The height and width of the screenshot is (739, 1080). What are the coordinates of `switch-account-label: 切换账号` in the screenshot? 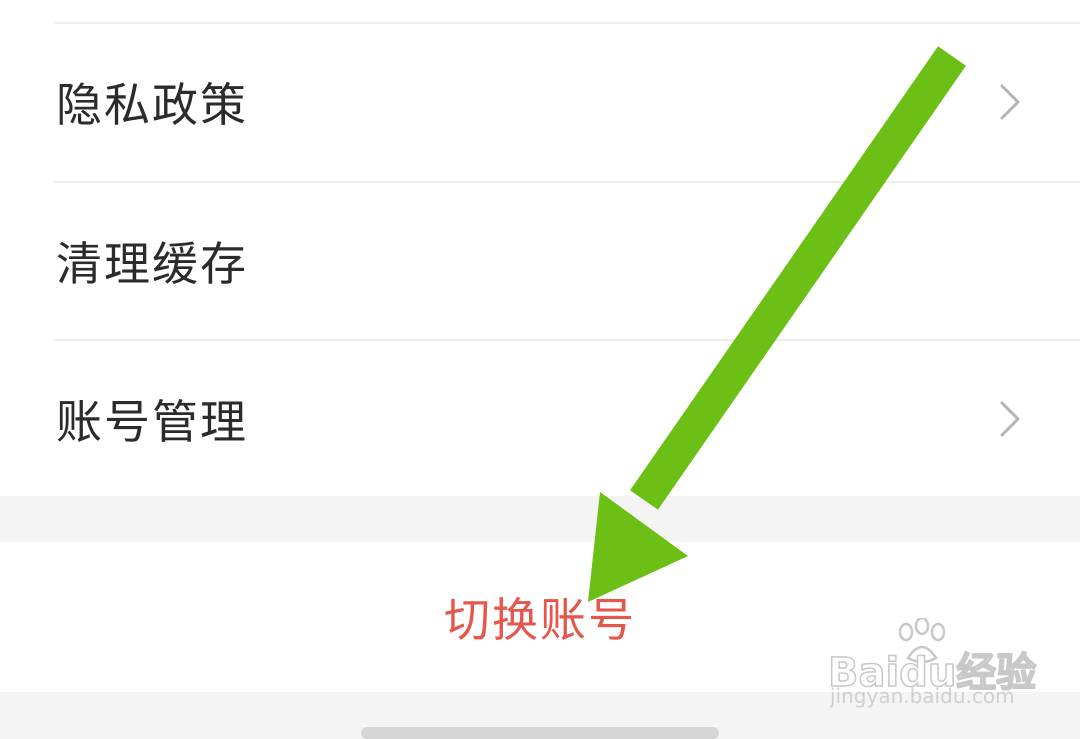 It's located at (540, 620).